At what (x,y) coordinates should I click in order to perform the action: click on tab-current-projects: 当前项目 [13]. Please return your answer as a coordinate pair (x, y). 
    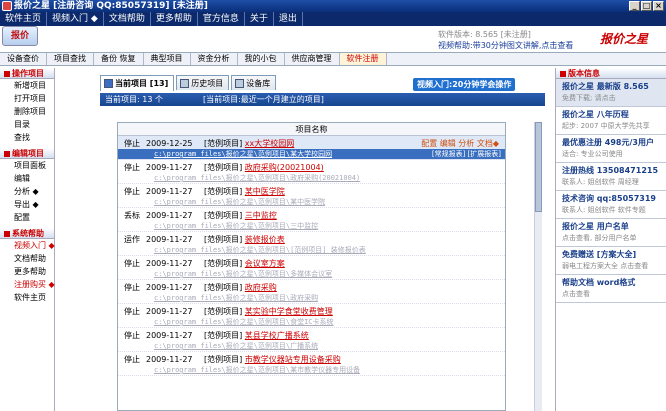
    Looking at the image, I should click on (137, 83).